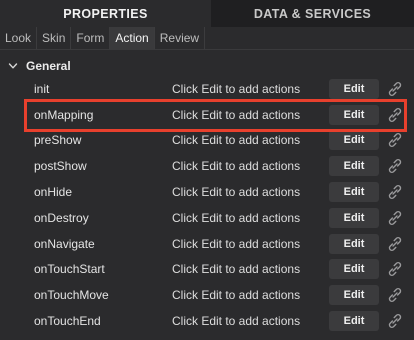 Image resolution: width=414 pixels, height=340 pixels. What do you see at coordinates (132, 38) in the screenshot?
I see `subtab-action: Action` at bounding box center [132, 38].